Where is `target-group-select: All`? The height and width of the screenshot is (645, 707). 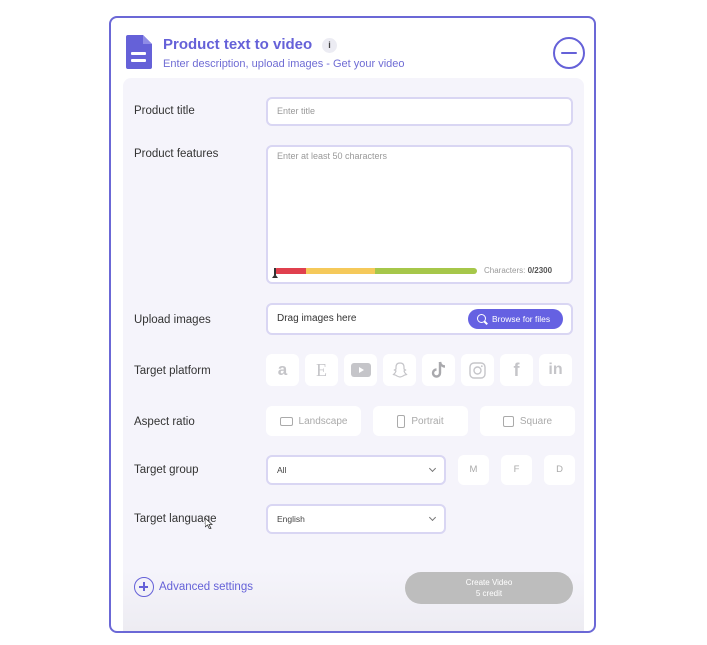
target-group-select: All is located at coordinates (356, 470).